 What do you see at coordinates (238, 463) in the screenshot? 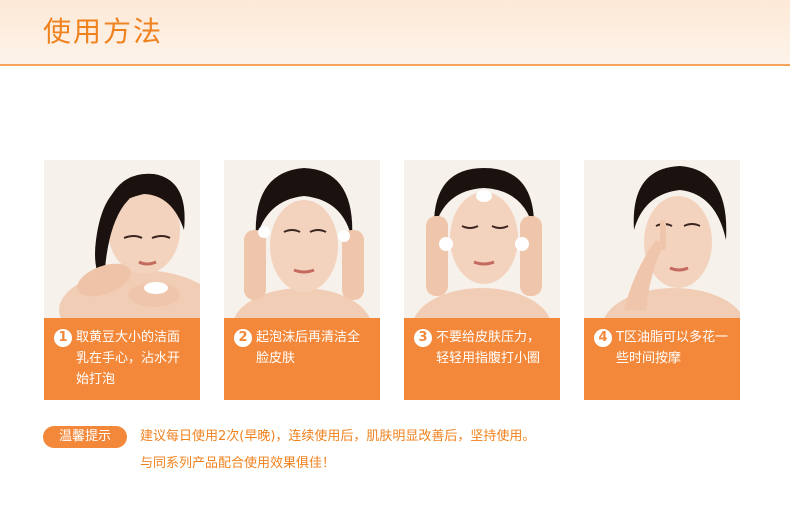
I see `tip-line-2: 与同系列产品配合使用效果俱佳！` at bounding box center [238, 463].